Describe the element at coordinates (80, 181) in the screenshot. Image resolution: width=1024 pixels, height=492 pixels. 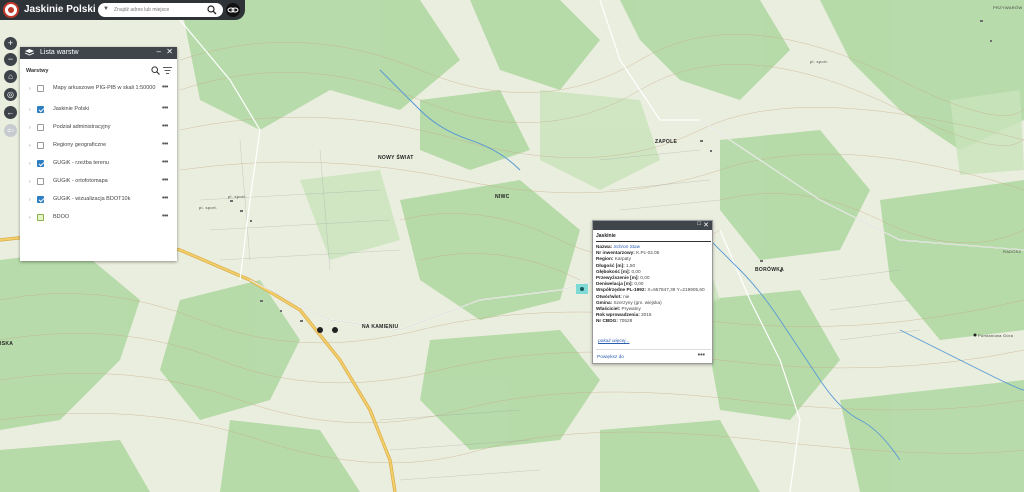
I see `layer-label: GUGiK - ortofotomapa` at that location.